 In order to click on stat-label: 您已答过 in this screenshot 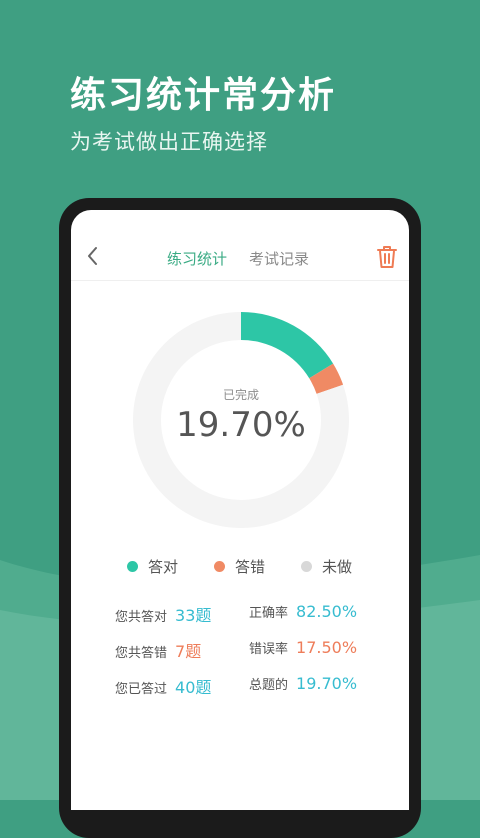, I will do `click(141, 689)`.